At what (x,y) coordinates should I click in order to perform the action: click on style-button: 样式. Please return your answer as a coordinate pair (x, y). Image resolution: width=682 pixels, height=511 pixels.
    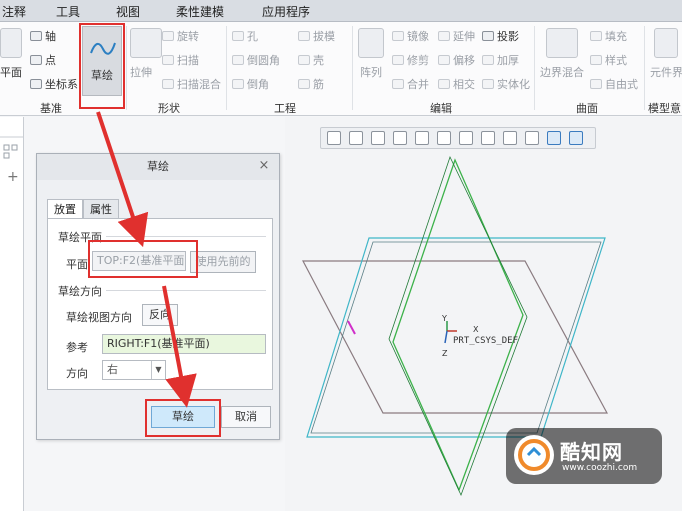
    Looking at the image, I should click on (608, 60).